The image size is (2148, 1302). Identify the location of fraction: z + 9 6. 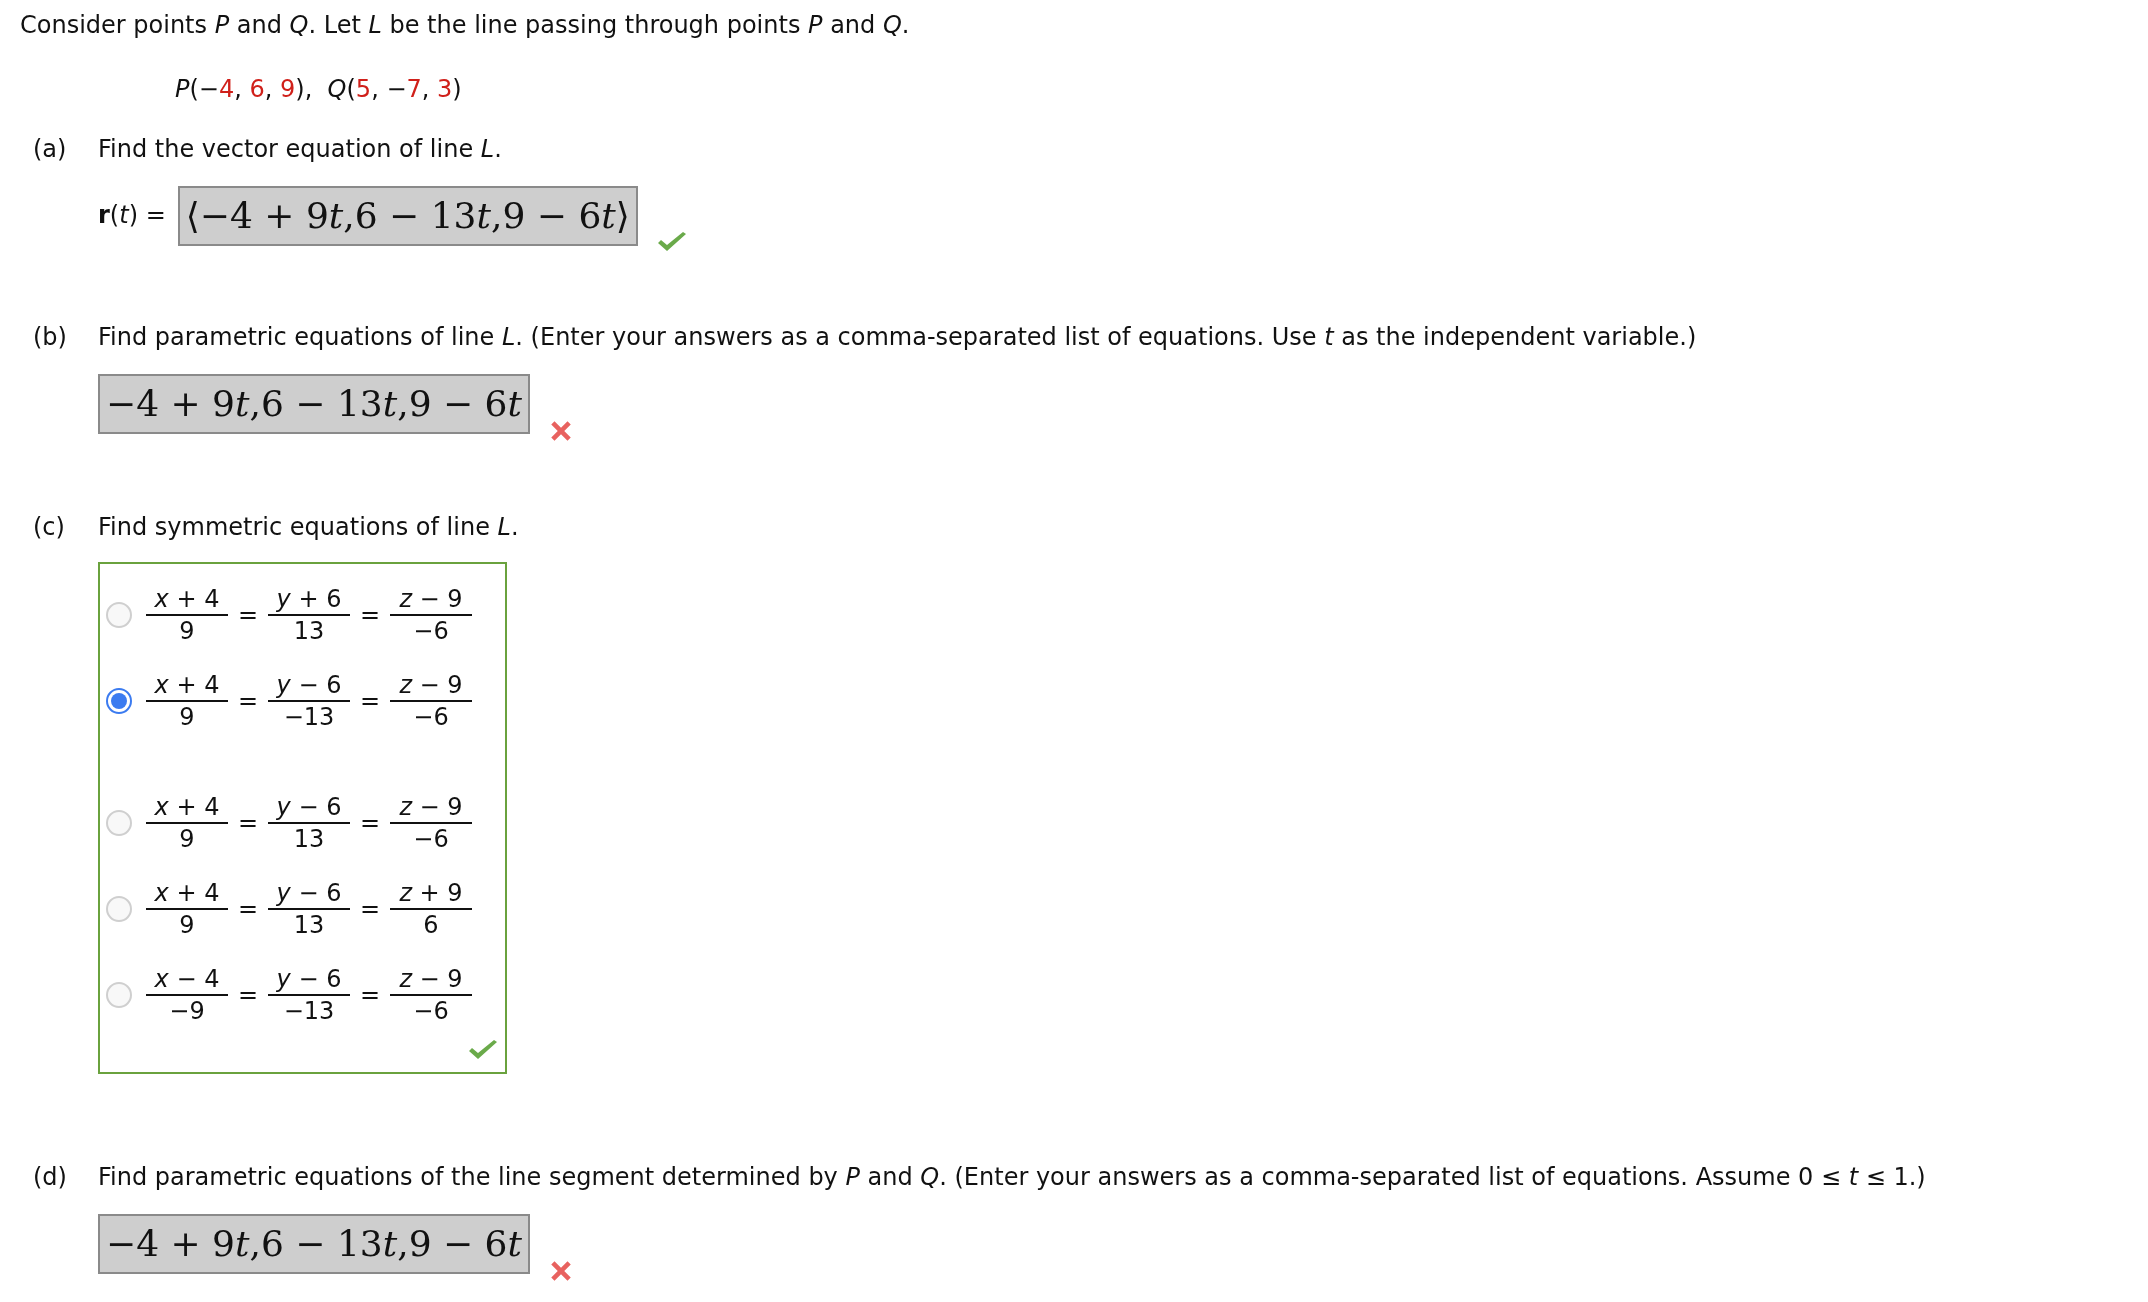
(431, 909).